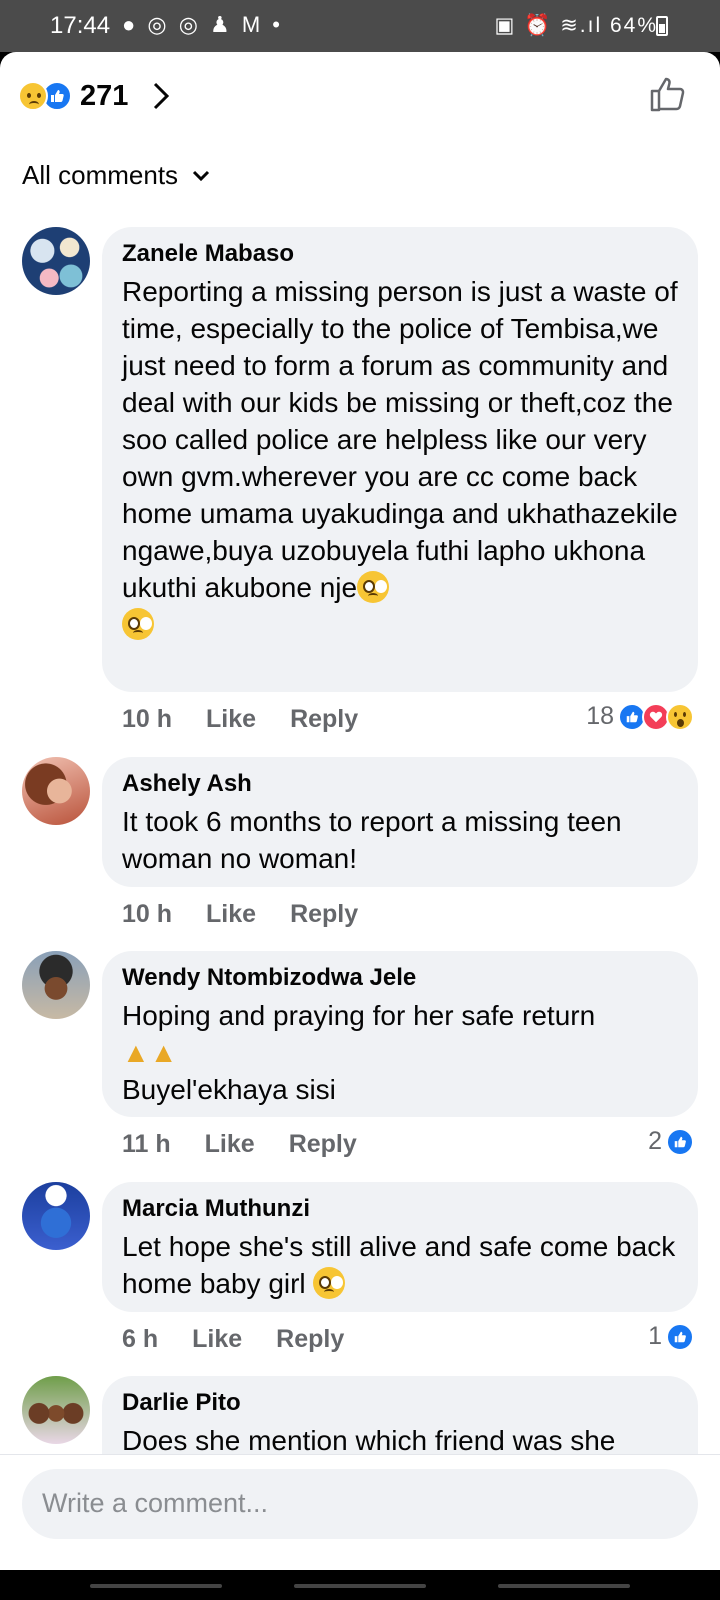  I want to click on comment-reactions: 1, so click(671, 1336).